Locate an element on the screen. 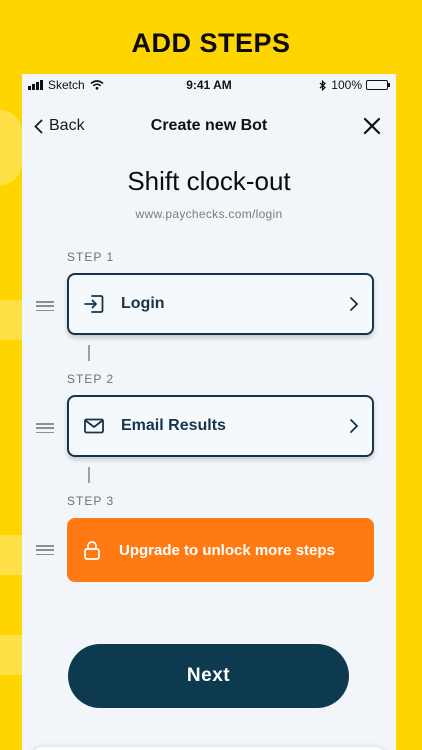 Image resolution: width=422 pixels, height=750 pixels. wifi-icon is located at coordinates (97, 85).